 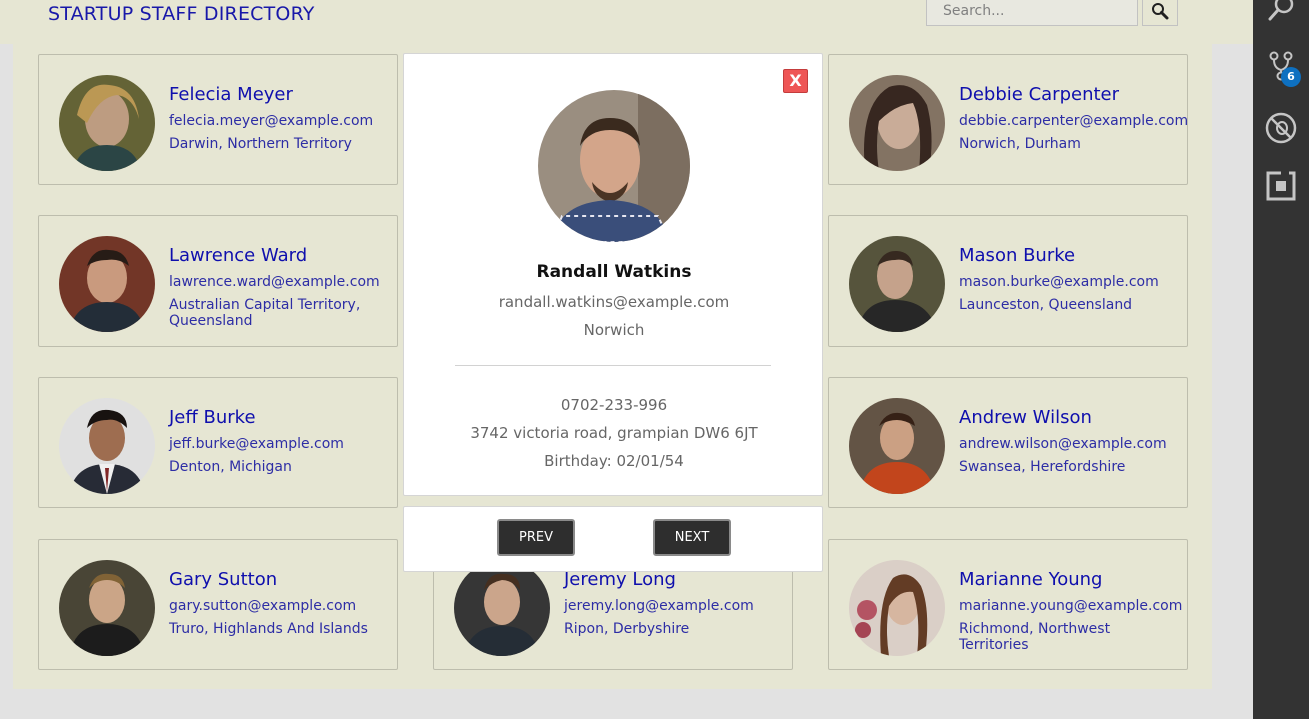 What do you see at coordinates (1291, 77) in the screenshot?
I see `source-control-badge: 6` at bounding box center [1291, 77].